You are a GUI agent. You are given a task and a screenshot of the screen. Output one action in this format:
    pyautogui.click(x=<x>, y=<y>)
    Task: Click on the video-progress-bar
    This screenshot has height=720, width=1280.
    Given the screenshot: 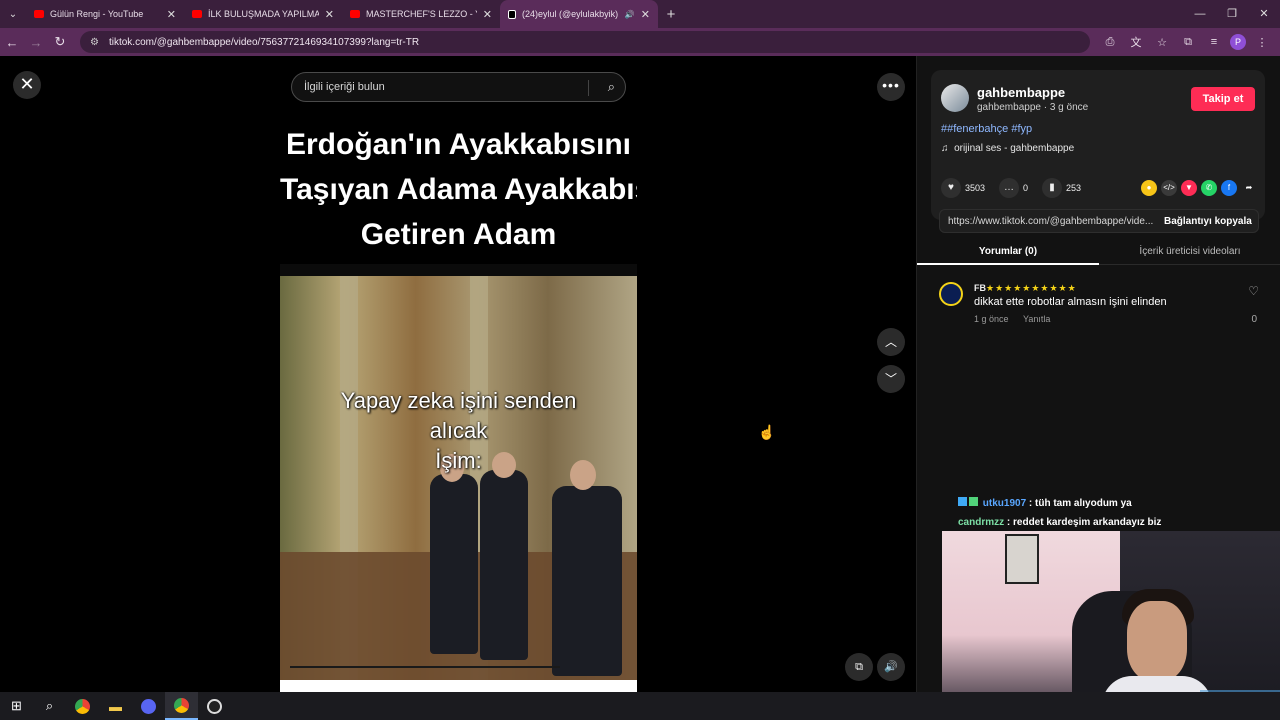 What is the action you would take?
    pyautogui.click(x=425, y=667)
    